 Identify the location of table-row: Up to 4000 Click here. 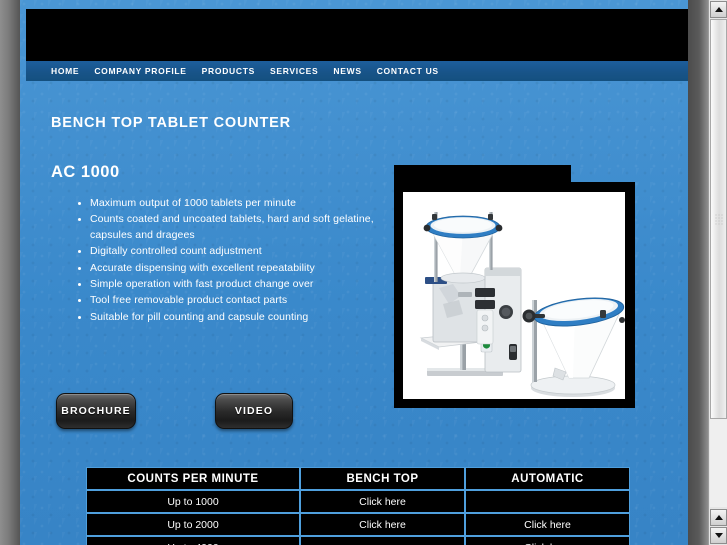
(358, 540).